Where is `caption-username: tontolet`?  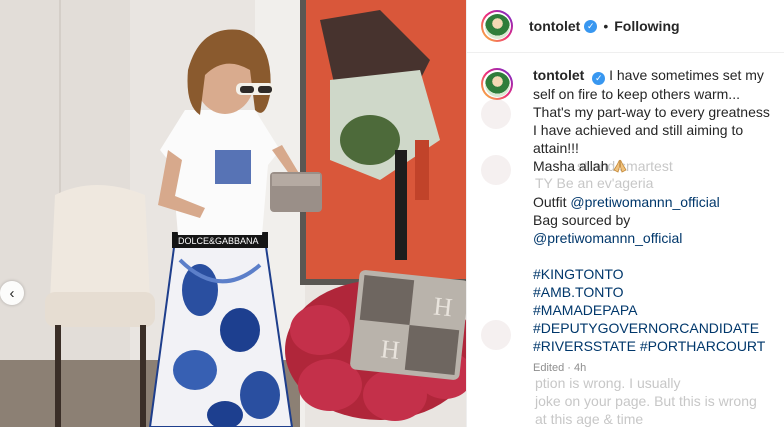 caption-username: tontolet is located at coordinates (558, 75).